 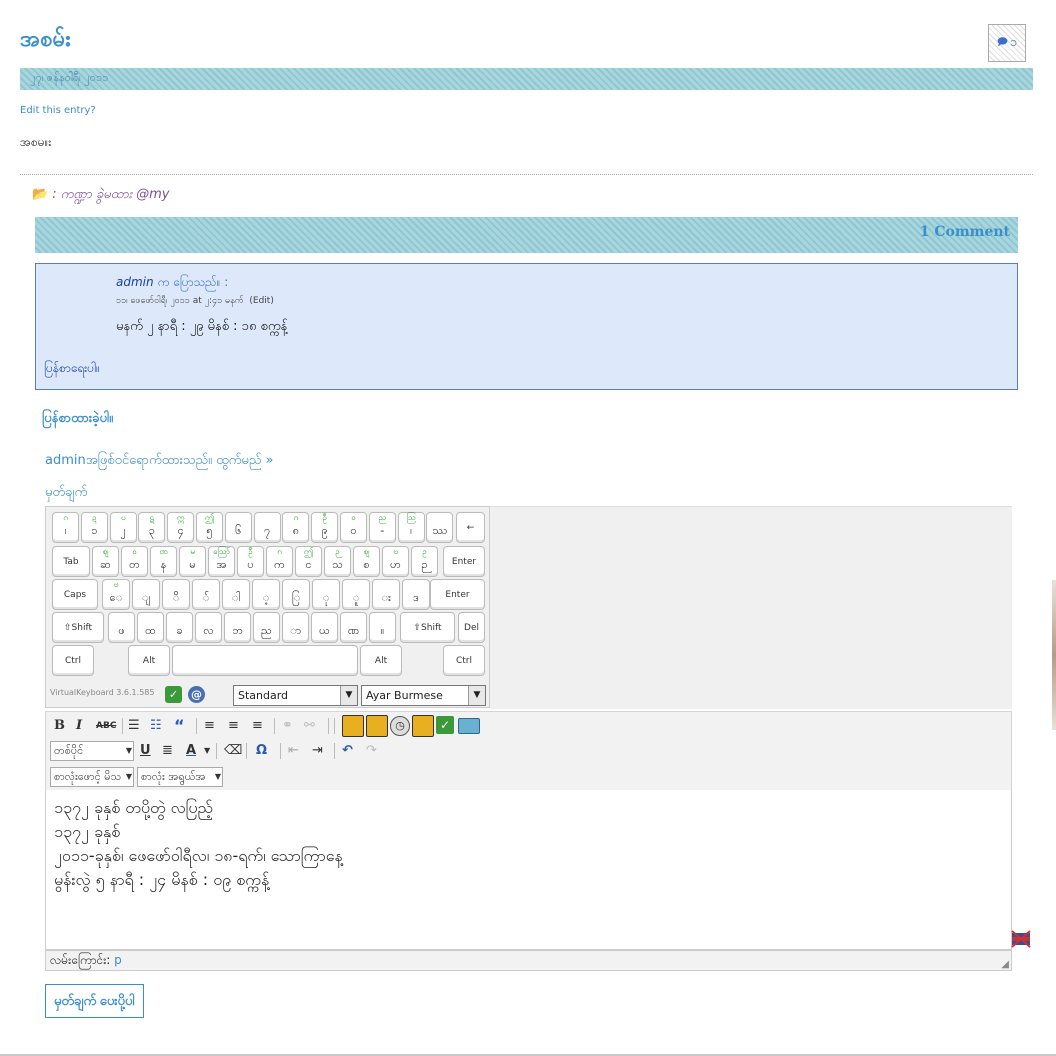 I want to click on submit-comment-button: မှတ်ချက် ပေးပို့ပါ, so click(x=94, y=1001).